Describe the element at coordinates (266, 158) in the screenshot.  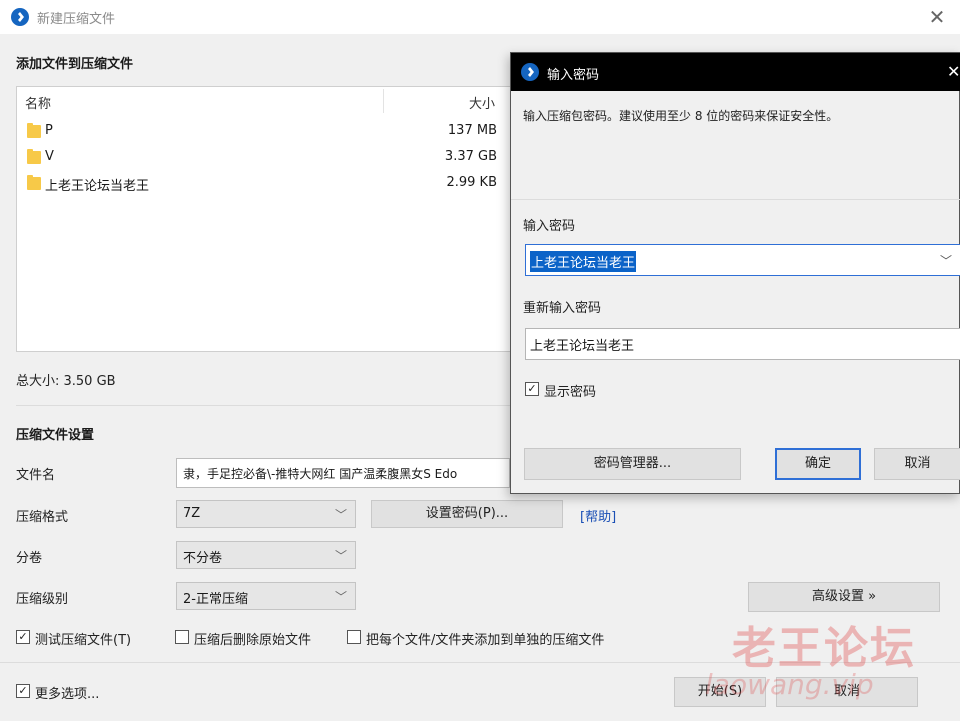
I see `list-item: V 3.37 GB` at that location.